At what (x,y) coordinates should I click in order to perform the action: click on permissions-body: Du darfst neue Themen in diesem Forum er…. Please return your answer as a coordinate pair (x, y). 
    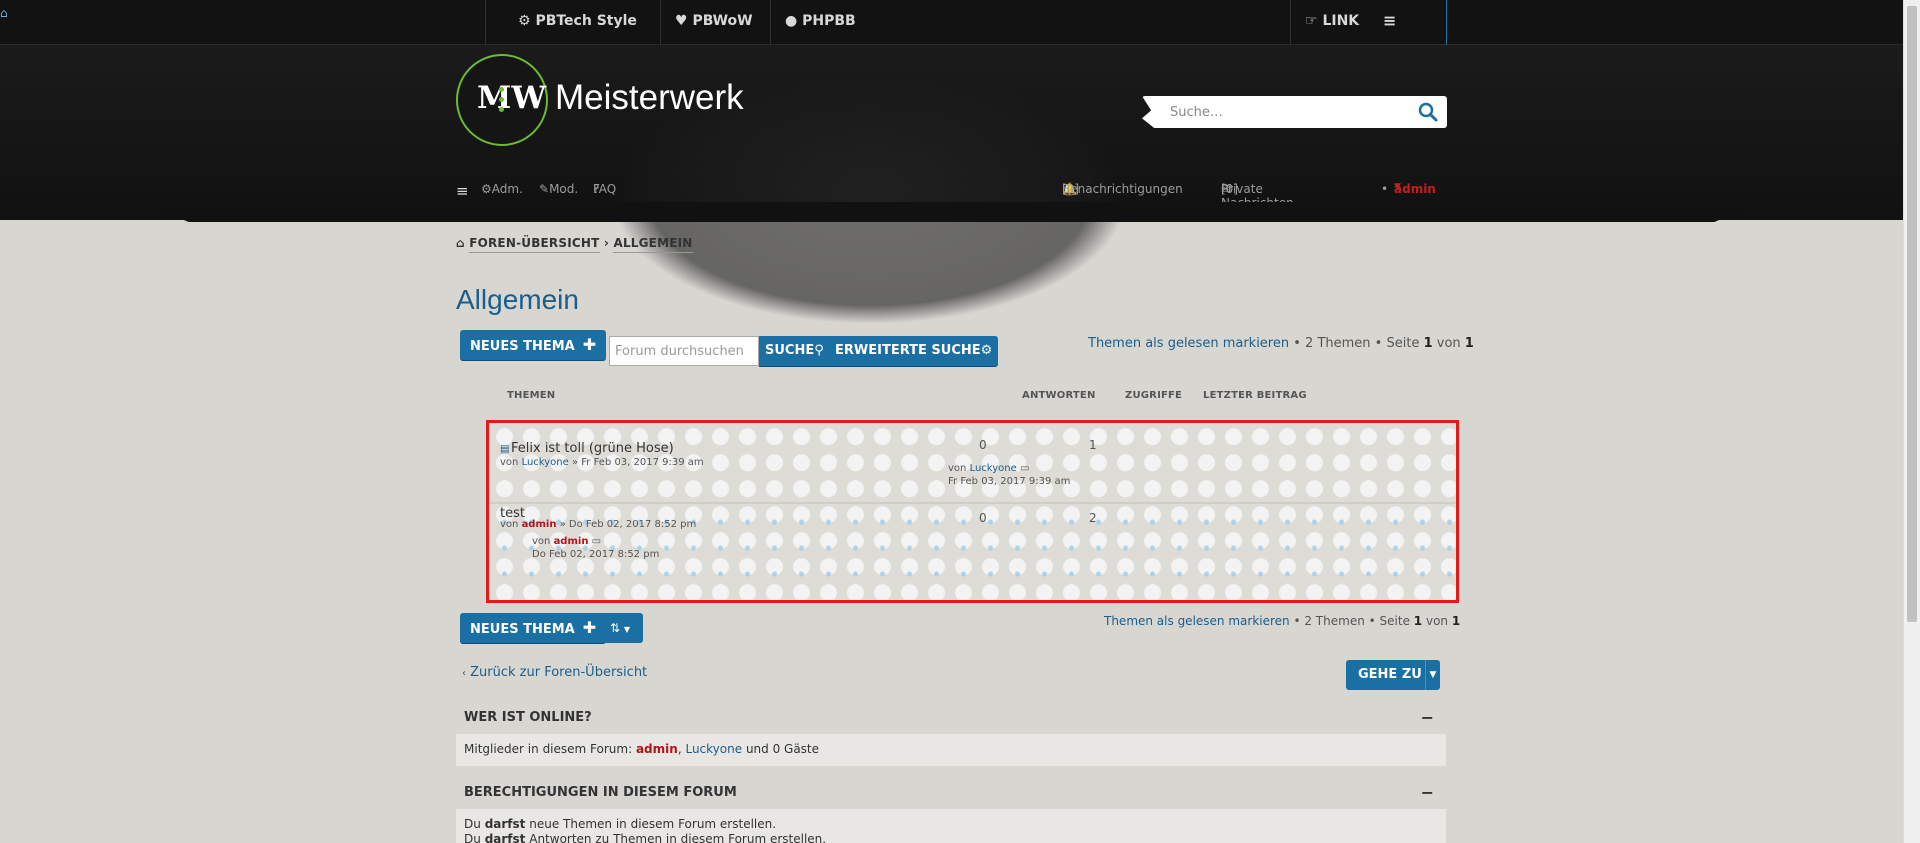
    Looking at the image, I should click on (951, 826).